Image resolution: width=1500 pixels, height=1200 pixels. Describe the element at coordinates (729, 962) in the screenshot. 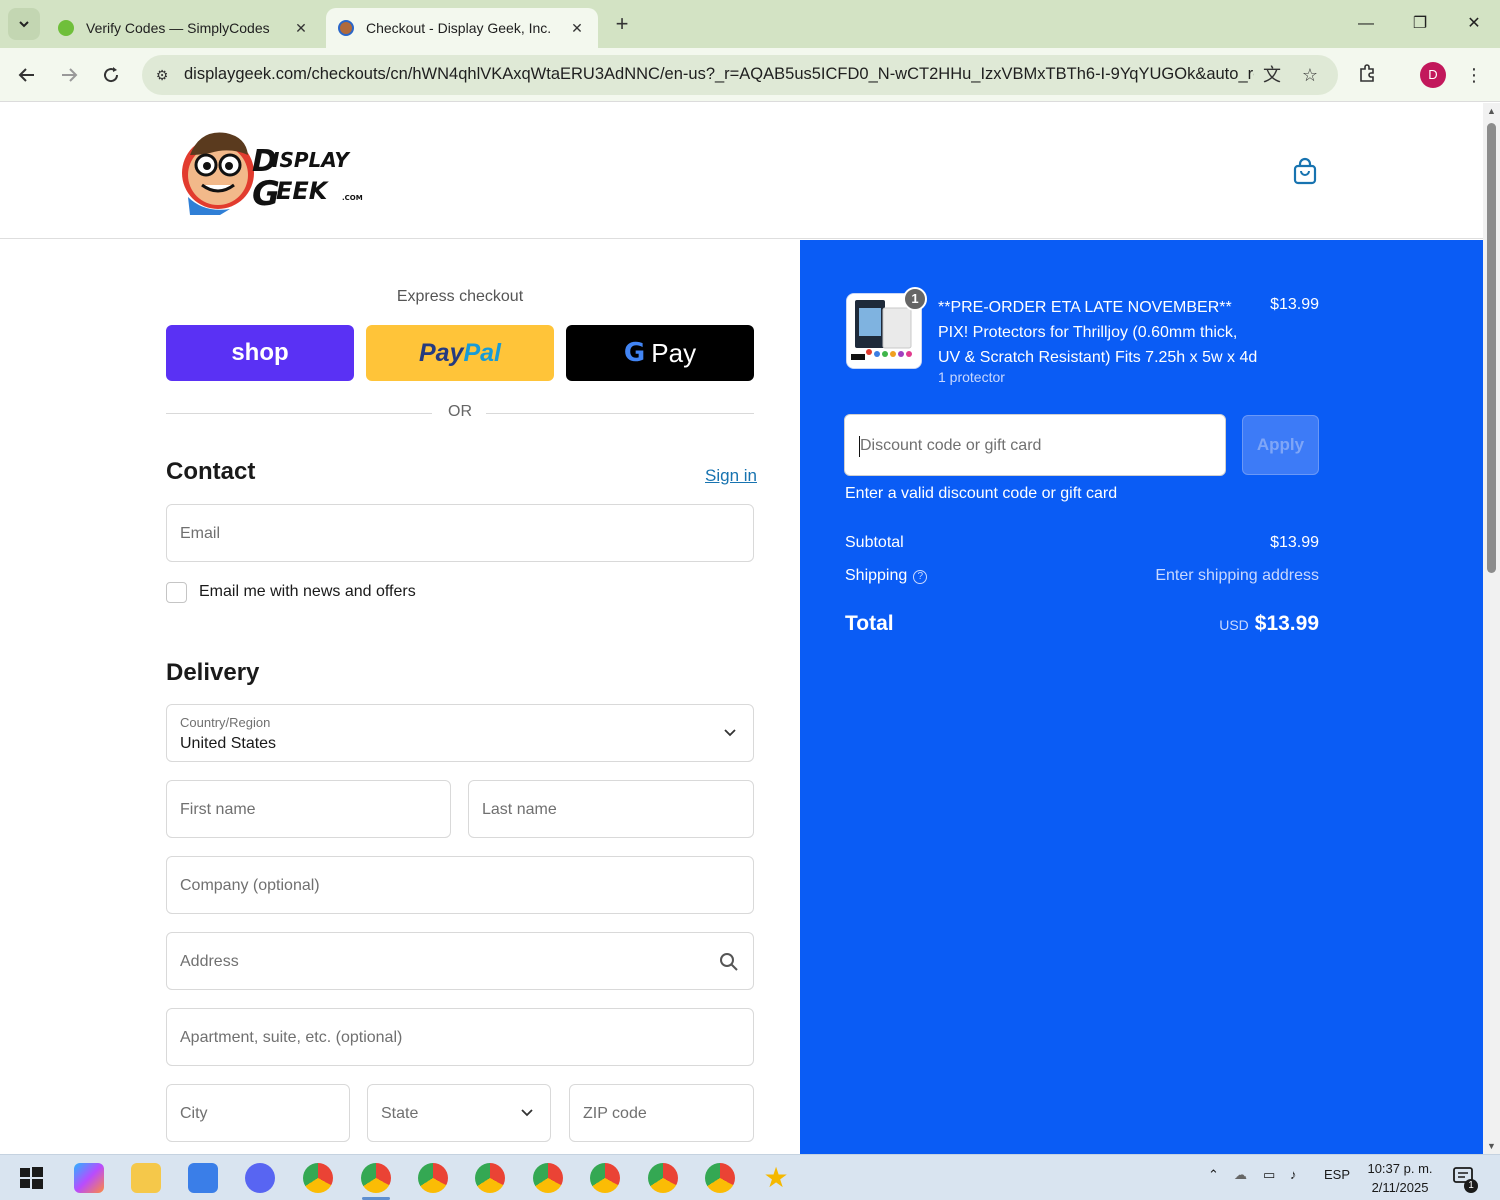

I see `search-icon` at that location.